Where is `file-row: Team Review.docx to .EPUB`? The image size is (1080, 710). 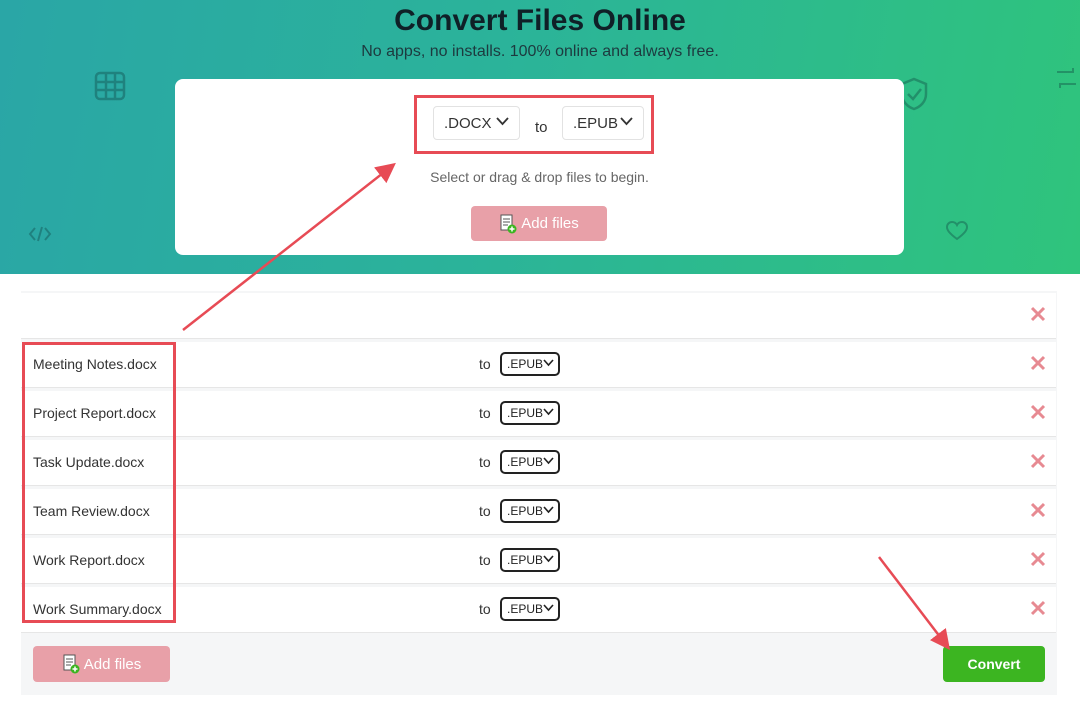
file-row: Team Review.docx to .EPUB is located at coordinates (538, 512).